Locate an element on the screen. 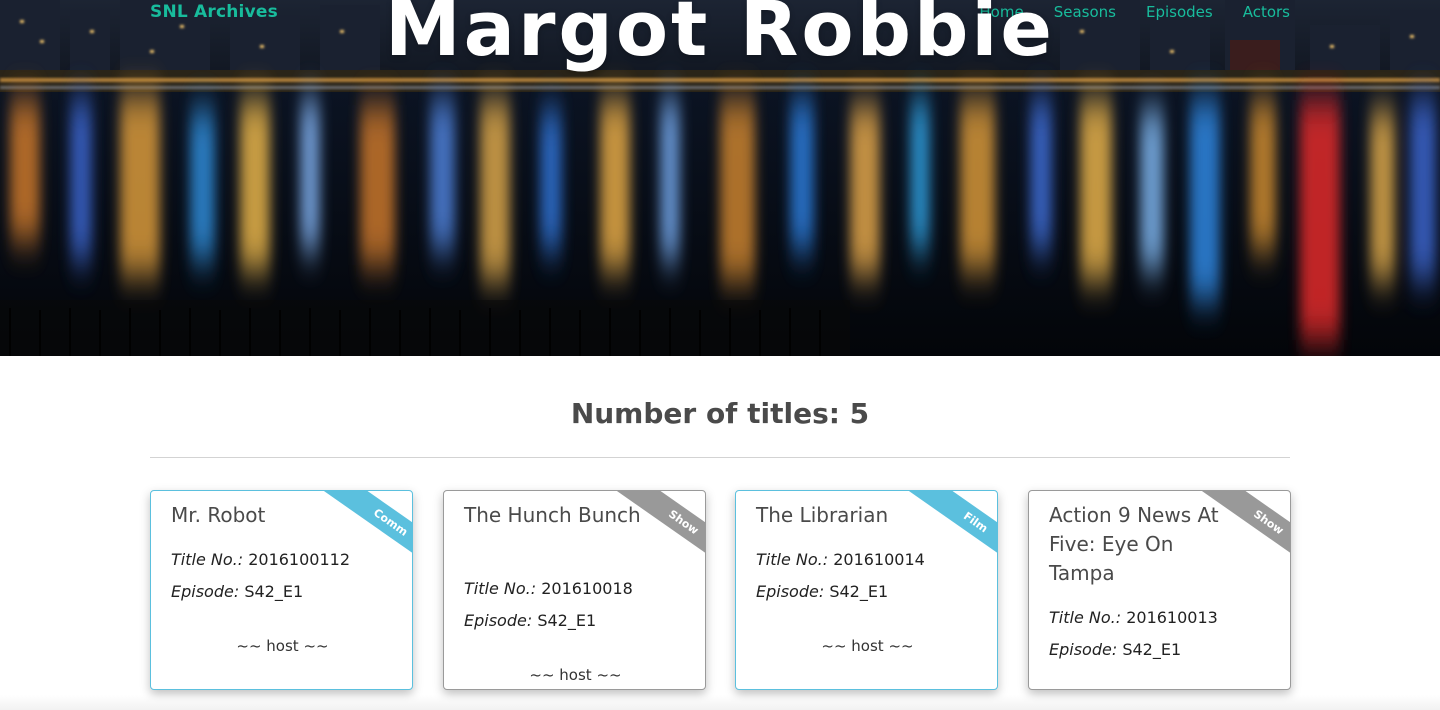  title-number-value: 201610014 is located at coordinates (879, 559).